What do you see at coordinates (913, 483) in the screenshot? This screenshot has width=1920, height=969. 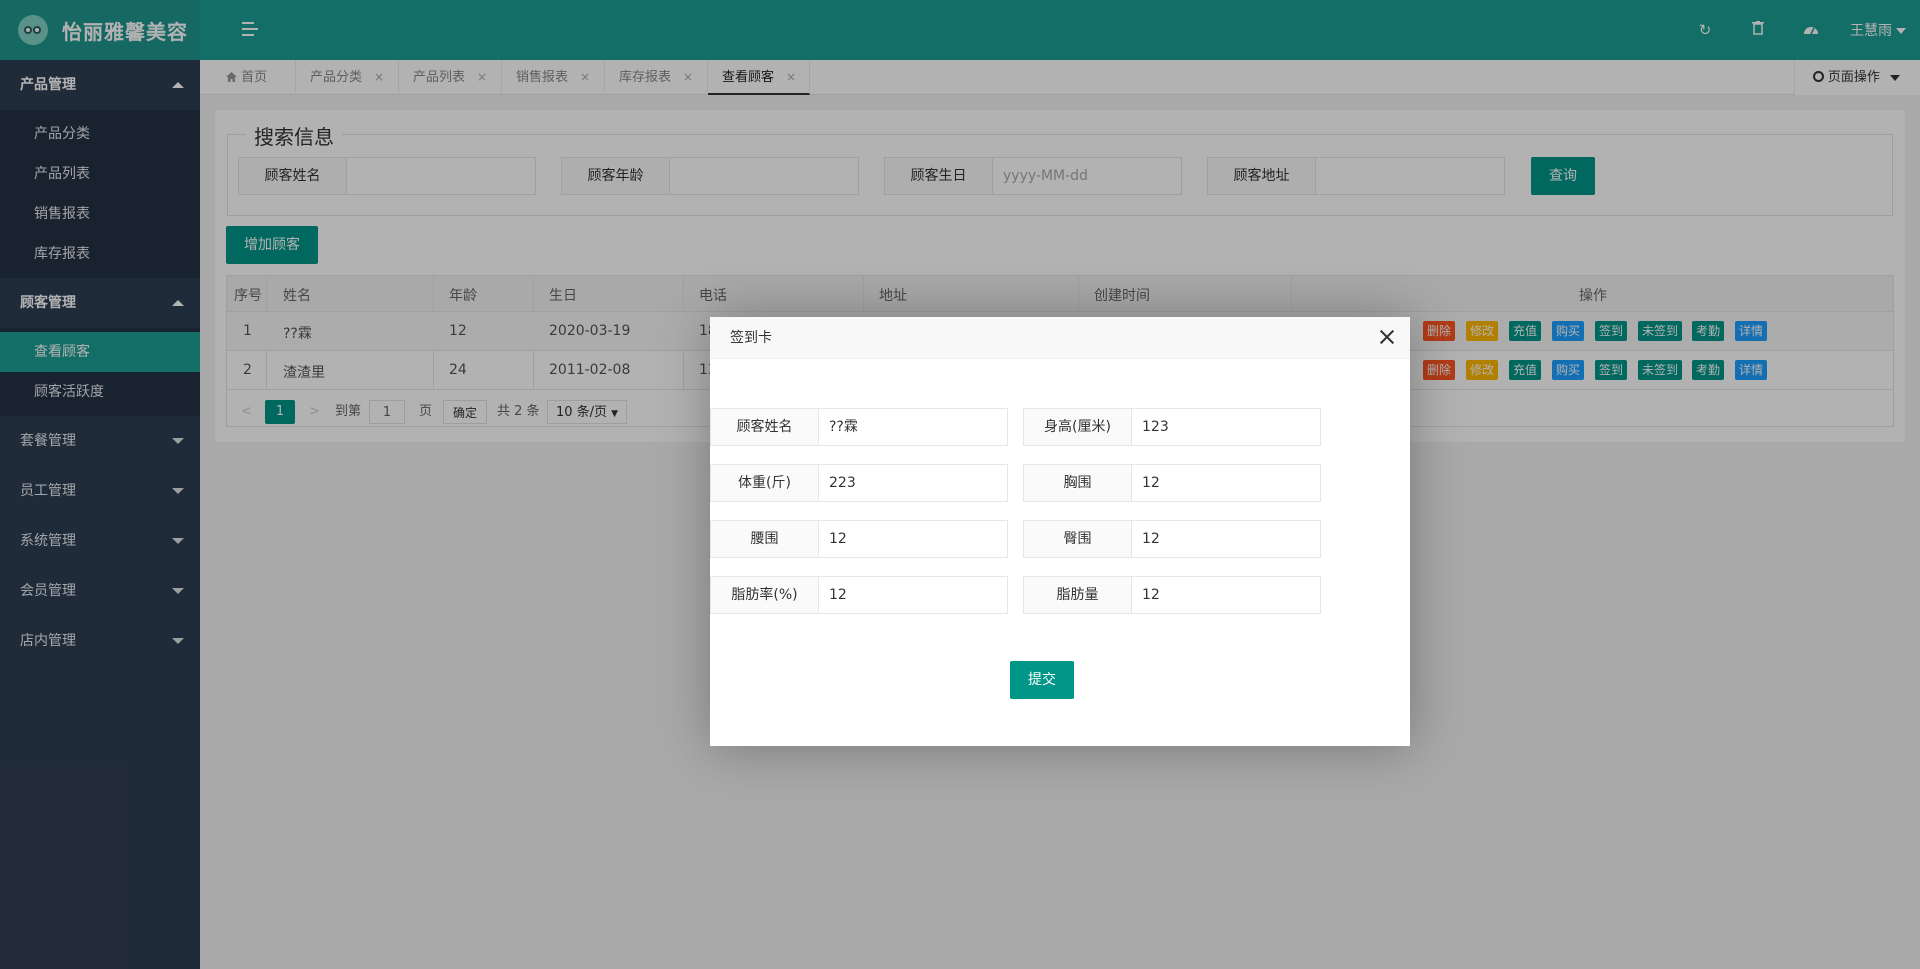 I see `weight-input: 223` at bounding box center [913, 483].